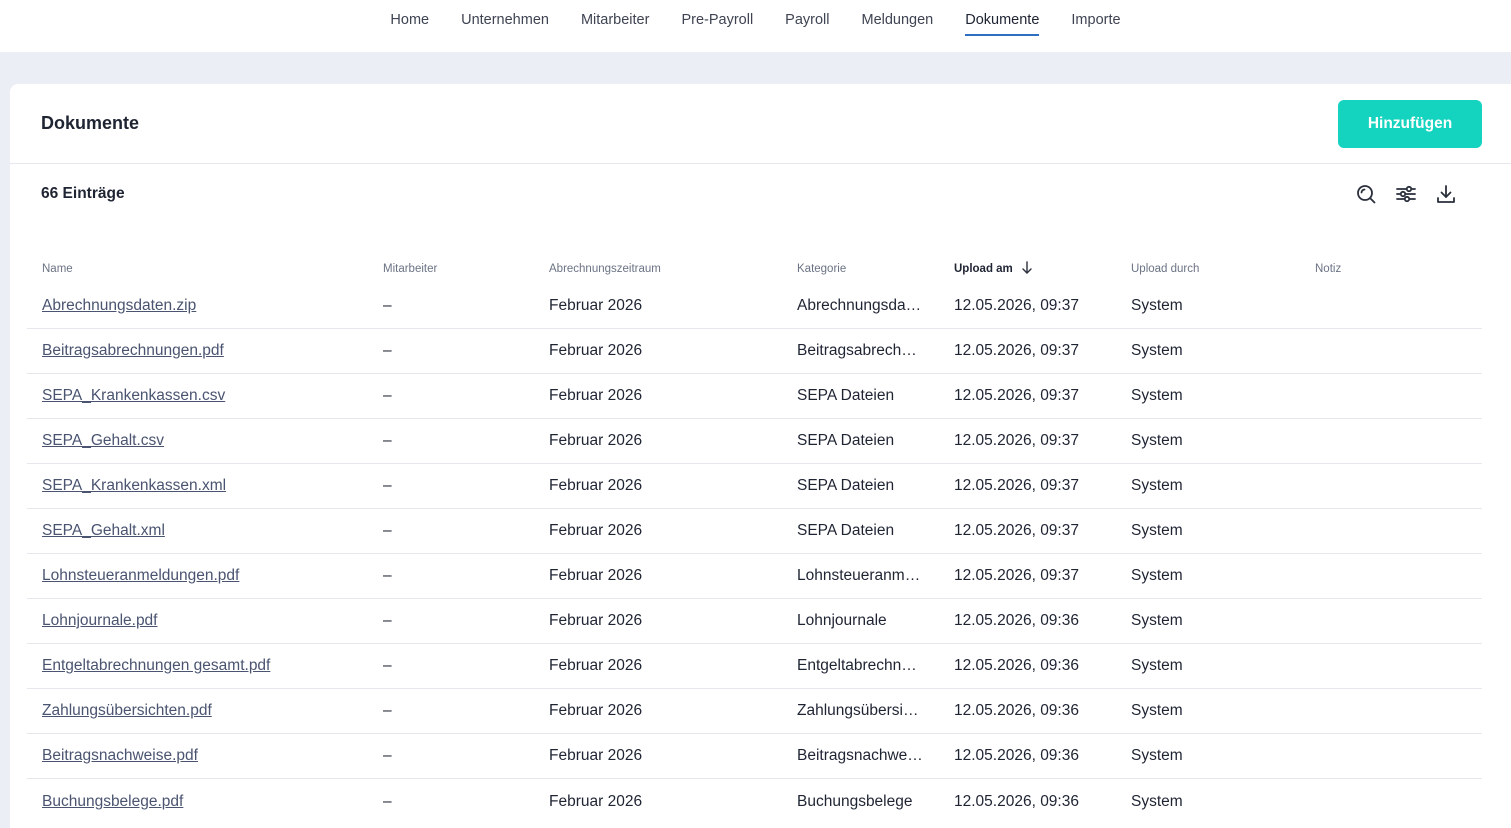  Describe the element at coordinates (615, 26) in the screenshot. I see `nav-item-mitarbeiter: Mitarbeiter` at that location.